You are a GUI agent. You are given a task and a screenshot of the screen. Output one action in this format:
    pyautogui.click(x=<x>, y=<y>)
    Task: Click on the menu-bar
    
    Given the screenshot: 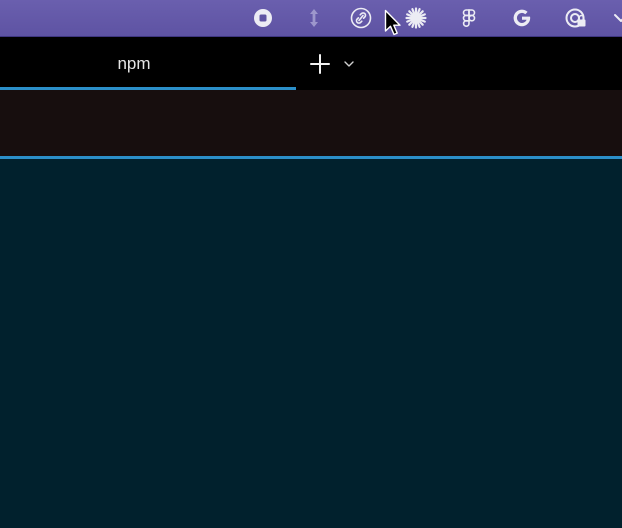 What is the action you would take?
    pyautogui.click(x=311, y=18)
    